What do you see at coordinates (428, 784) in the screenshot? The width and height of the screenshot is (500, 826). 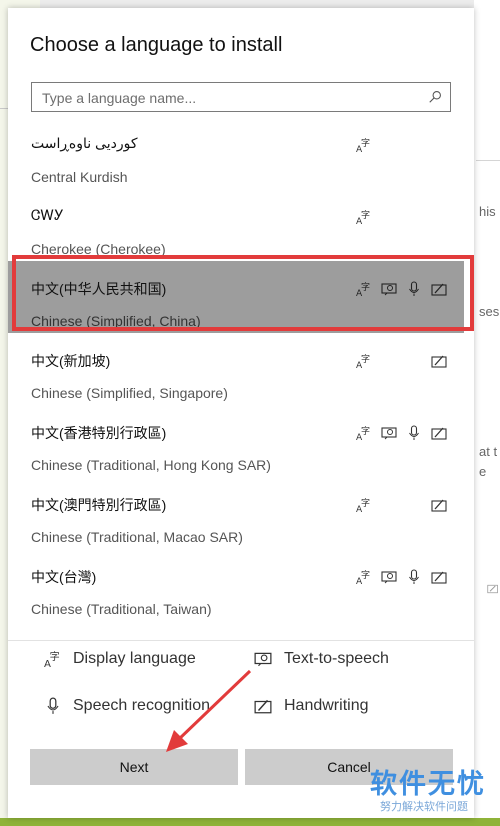 I see `watermark-title: 软件无忧` at bounding box center [428, 784].